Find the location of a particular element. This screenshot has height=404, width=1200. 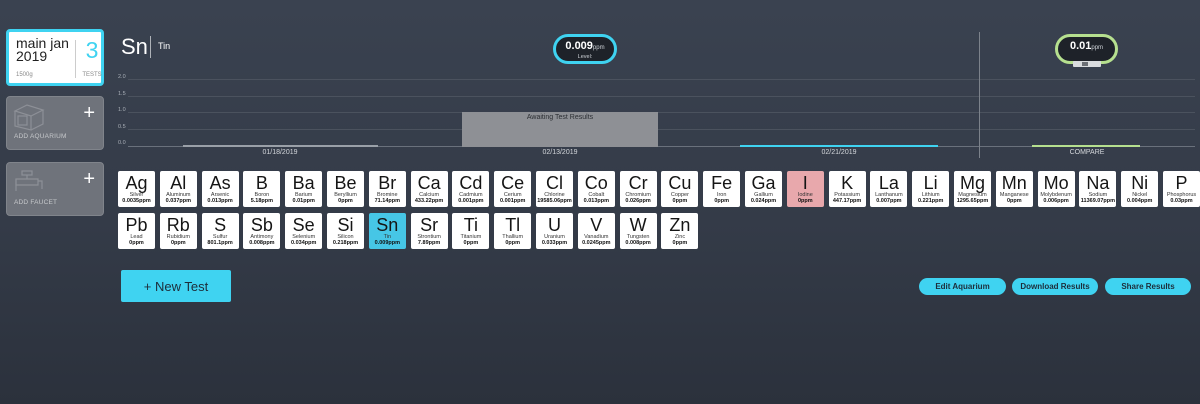

element-tile-cr: Cr Chromium 0.026ppm is located at coordinates (638, 189).